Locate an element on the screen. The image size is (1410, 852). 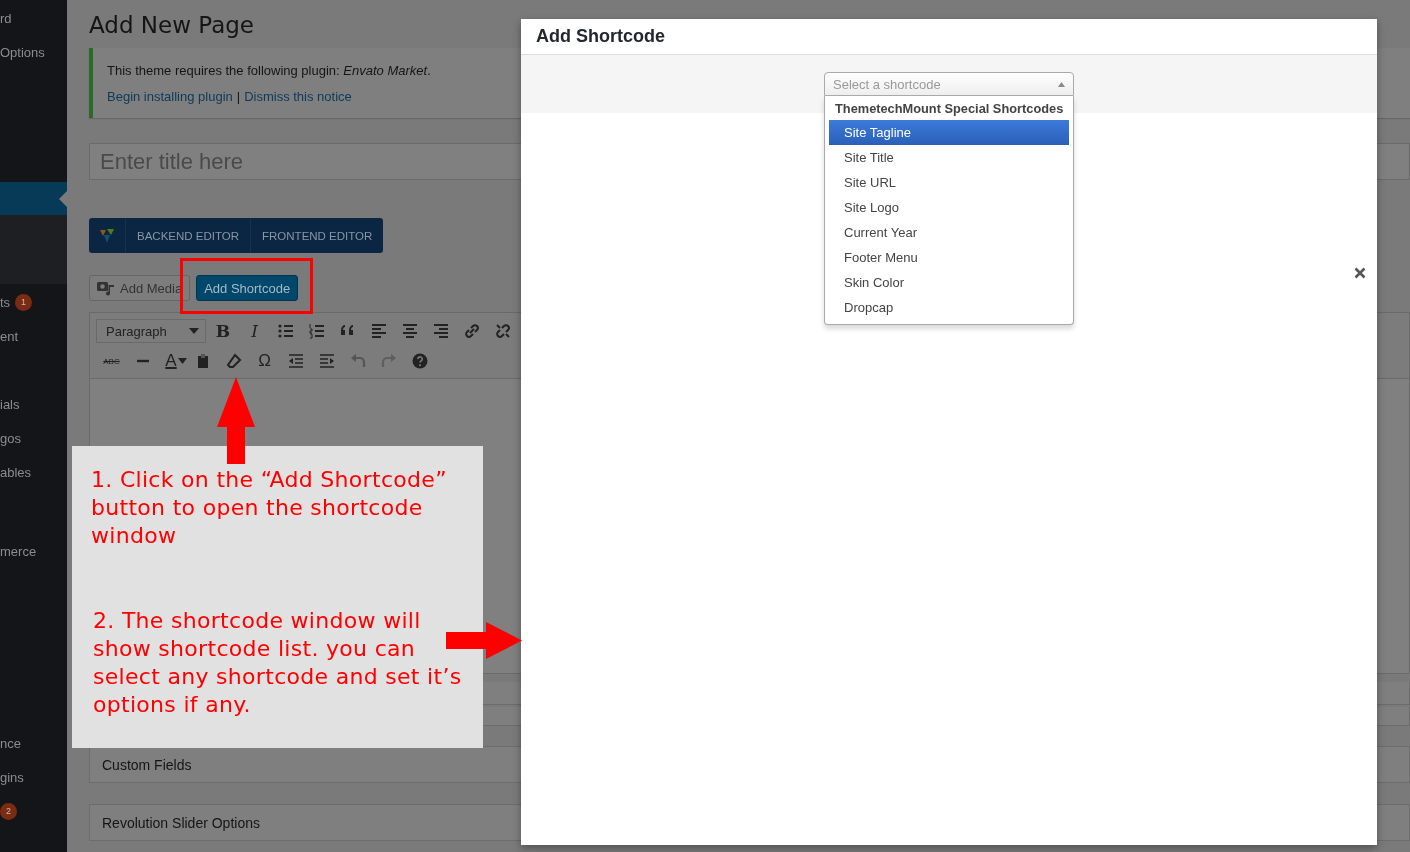
italic-button: I is located at coordinates (254, 331).